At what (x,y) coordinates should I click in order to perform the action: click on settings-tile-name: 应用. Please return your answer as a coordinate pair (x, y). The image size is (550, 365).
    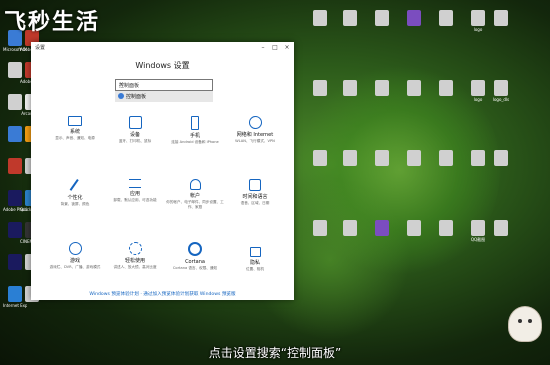
    Looking at the image, I should click on (134, 194).